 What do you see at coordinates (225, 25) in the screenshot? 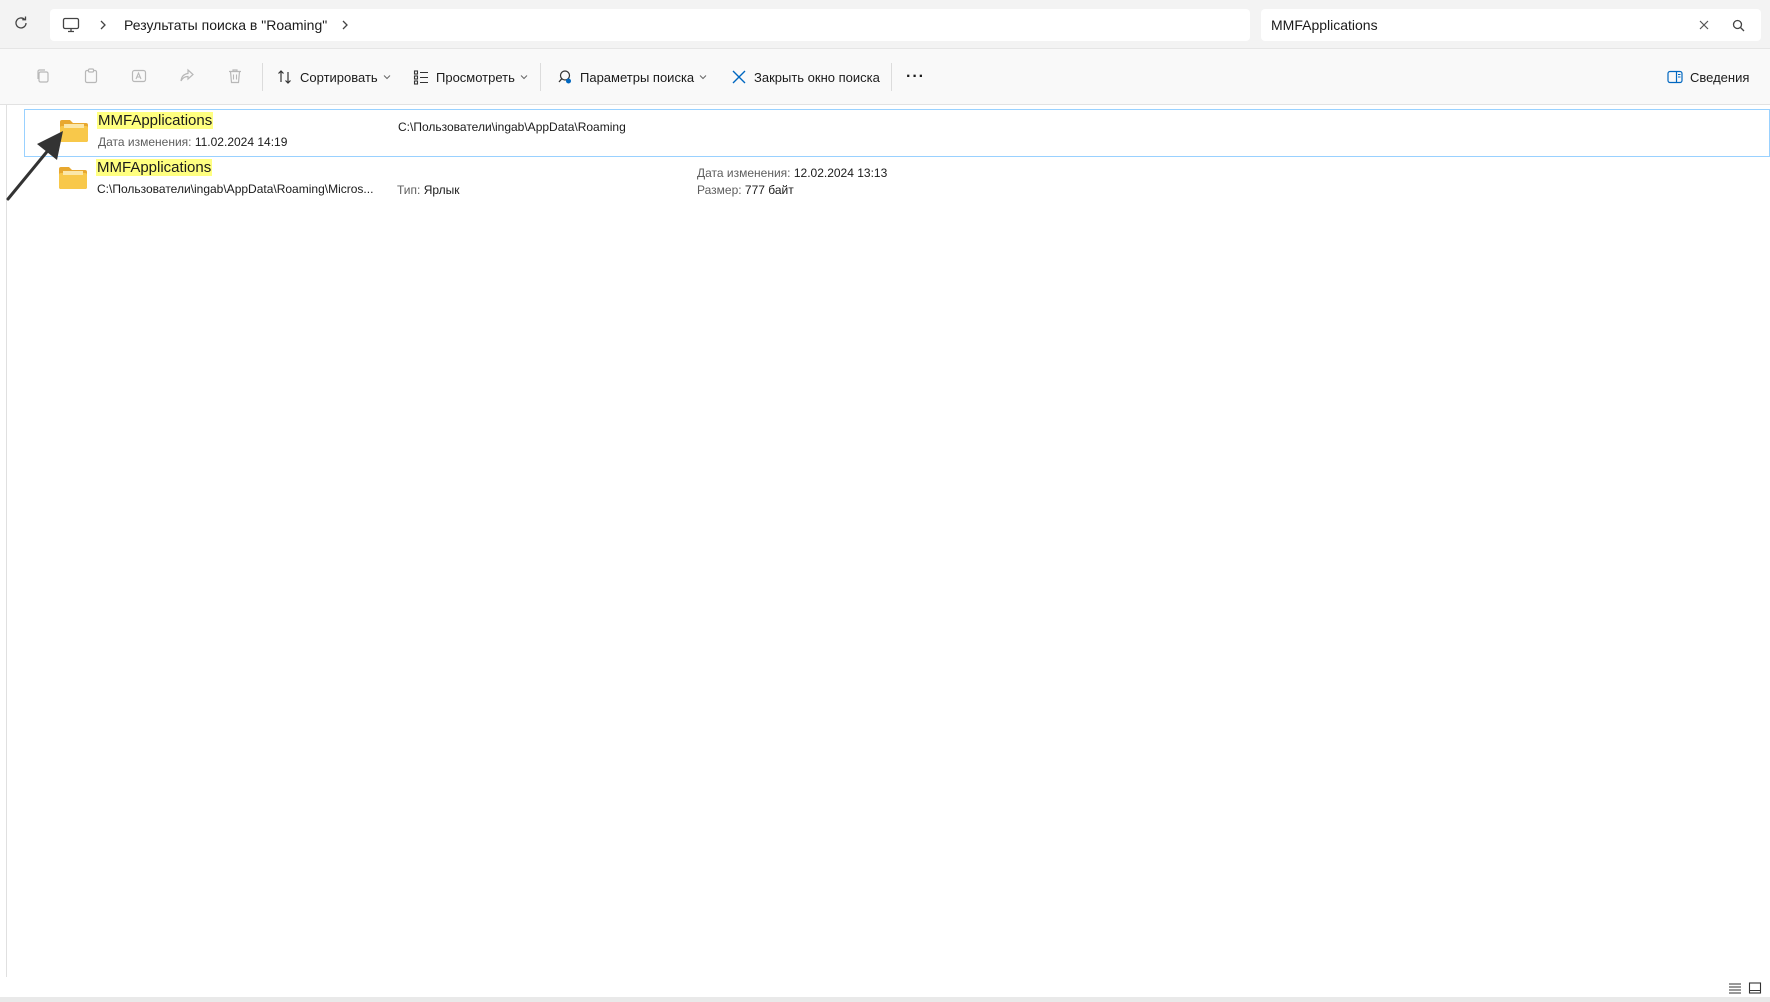
I see `breadcrumb: Результаты поиска в "Roaming"` at bounding box center [225, 25].